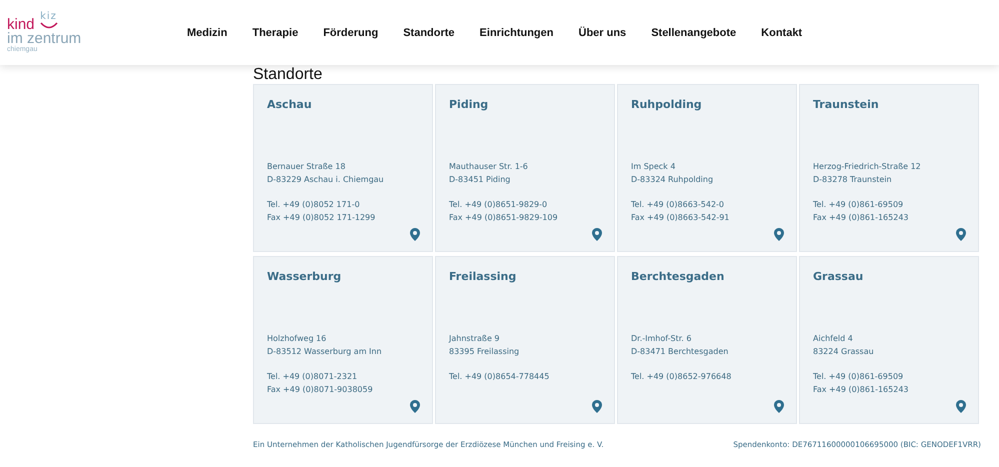 This screenshot has width=999, height=467. What do you see at coordinates (312, 377) in the screenshot?
I see `phone-line: Tel. +49 (0)8071-2321` at bounding box center [312, 377].